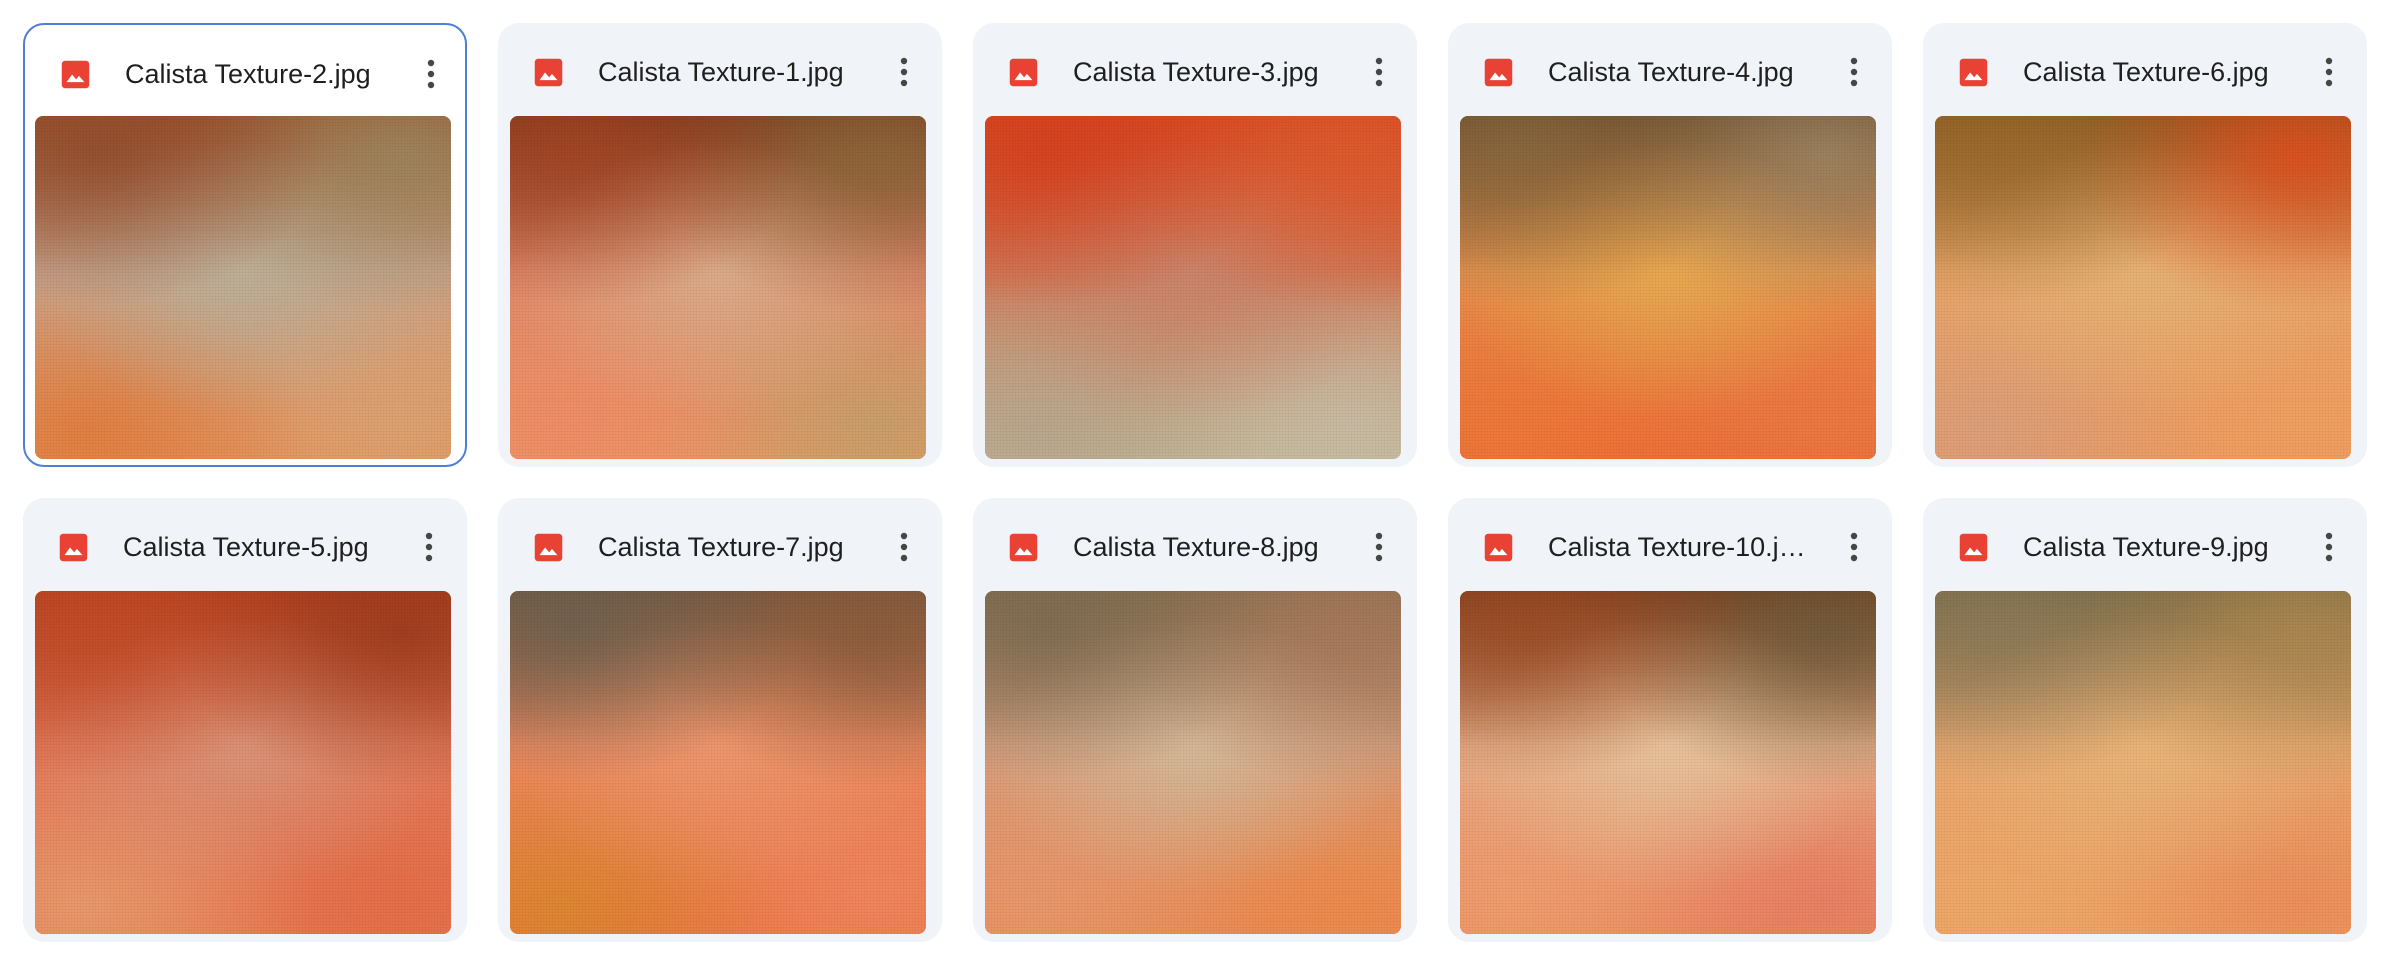 The height and width of the screenshot is (958, 2388). I want to click on file-name: Calista Texture-10.jpg, so click(1678, 547).